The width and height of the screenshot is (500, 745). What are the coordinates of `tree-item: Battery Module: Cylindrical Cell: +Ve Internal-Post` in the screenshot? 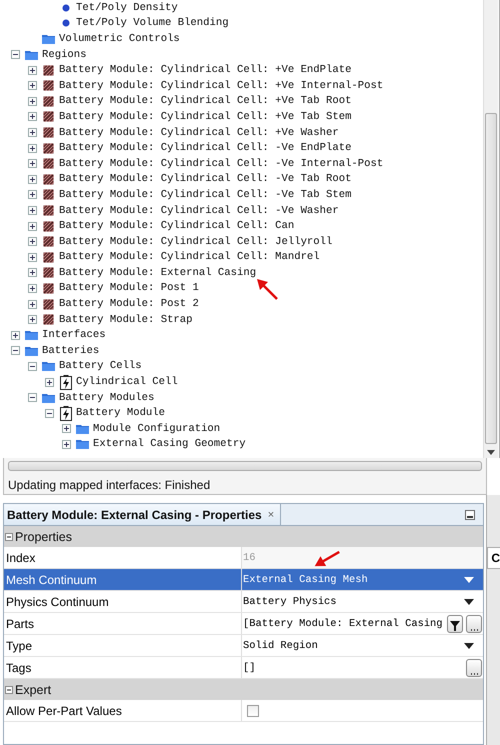 It's located at (220, 86).